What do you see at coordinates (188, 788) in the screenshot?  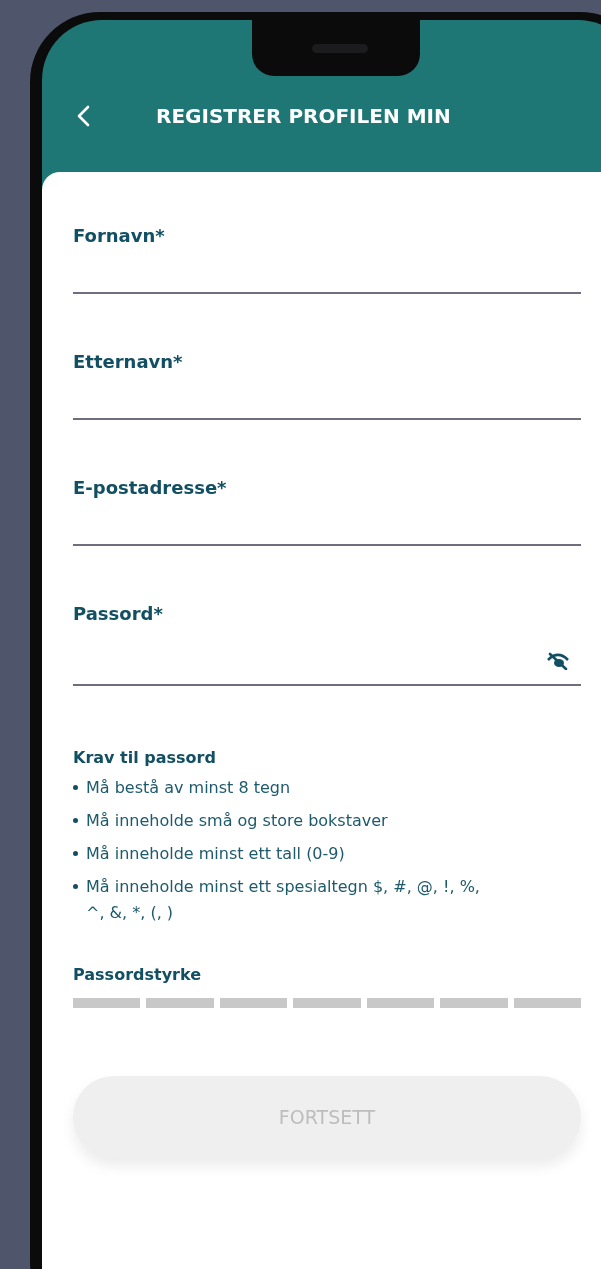 I see `requirement-text: Må bestå av minst 8 tegn` at bounding box center [188, 788].